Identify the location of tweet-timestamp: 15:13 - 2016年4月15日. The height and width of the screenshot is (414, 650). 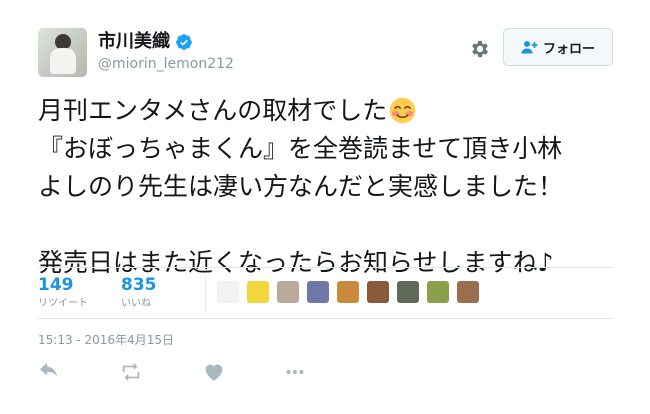
(106, 340).